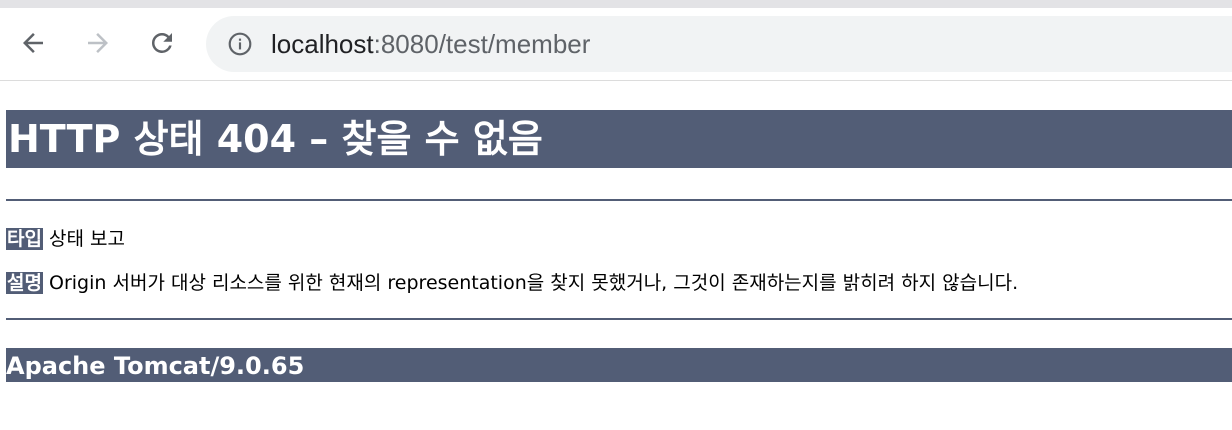  What do you see at coordinates (240, 44) in the screenshot?
I see `info-icon` at bounding box center [240, 44].